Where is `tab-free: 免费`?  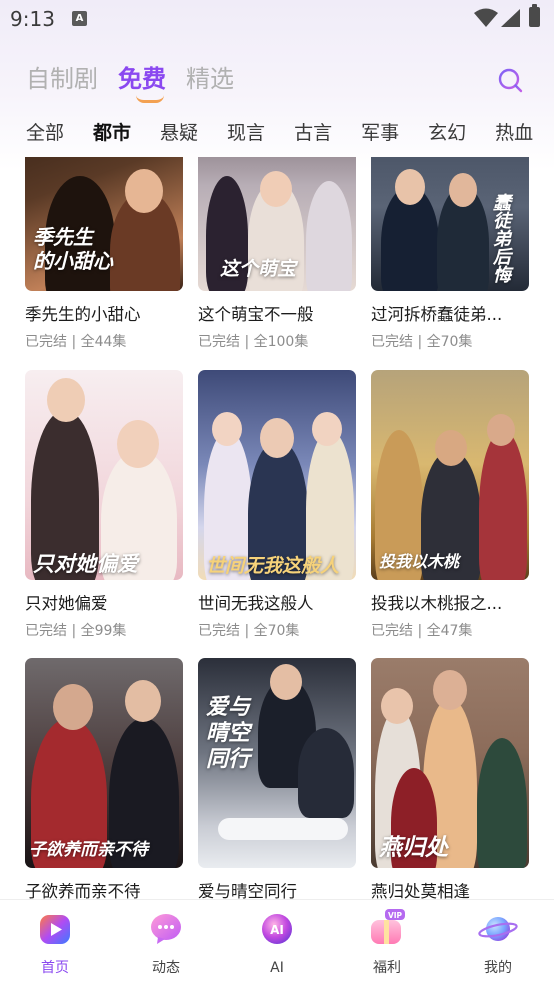 tab-free: 免费 is located at coordinates (142, 82).